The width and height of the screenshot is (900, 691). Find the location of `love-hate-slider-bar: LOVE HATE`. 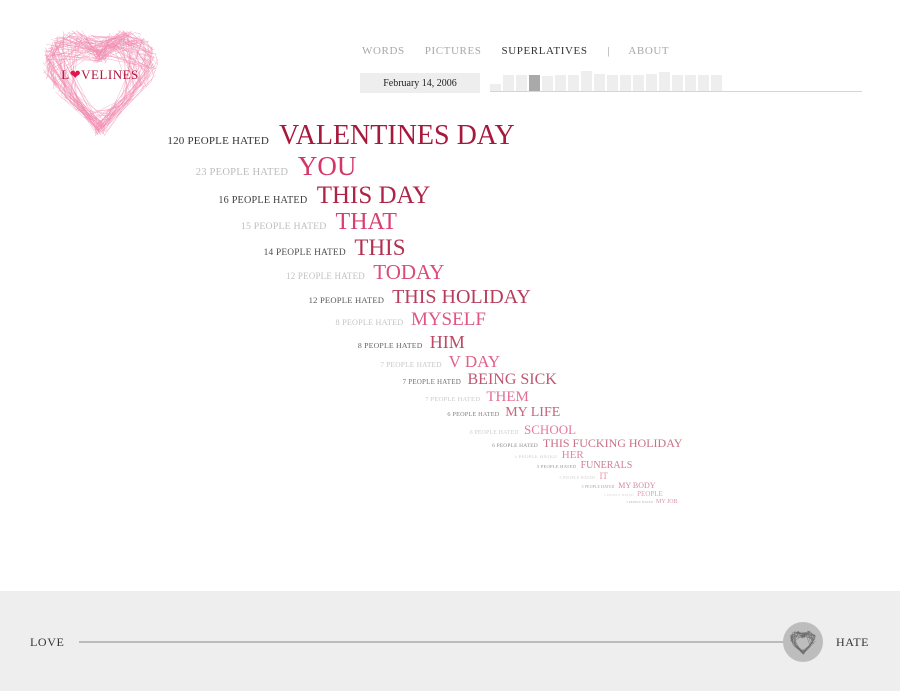

love-hate-slider-bar: LOVE HATE is located at coordinates (450, 641).